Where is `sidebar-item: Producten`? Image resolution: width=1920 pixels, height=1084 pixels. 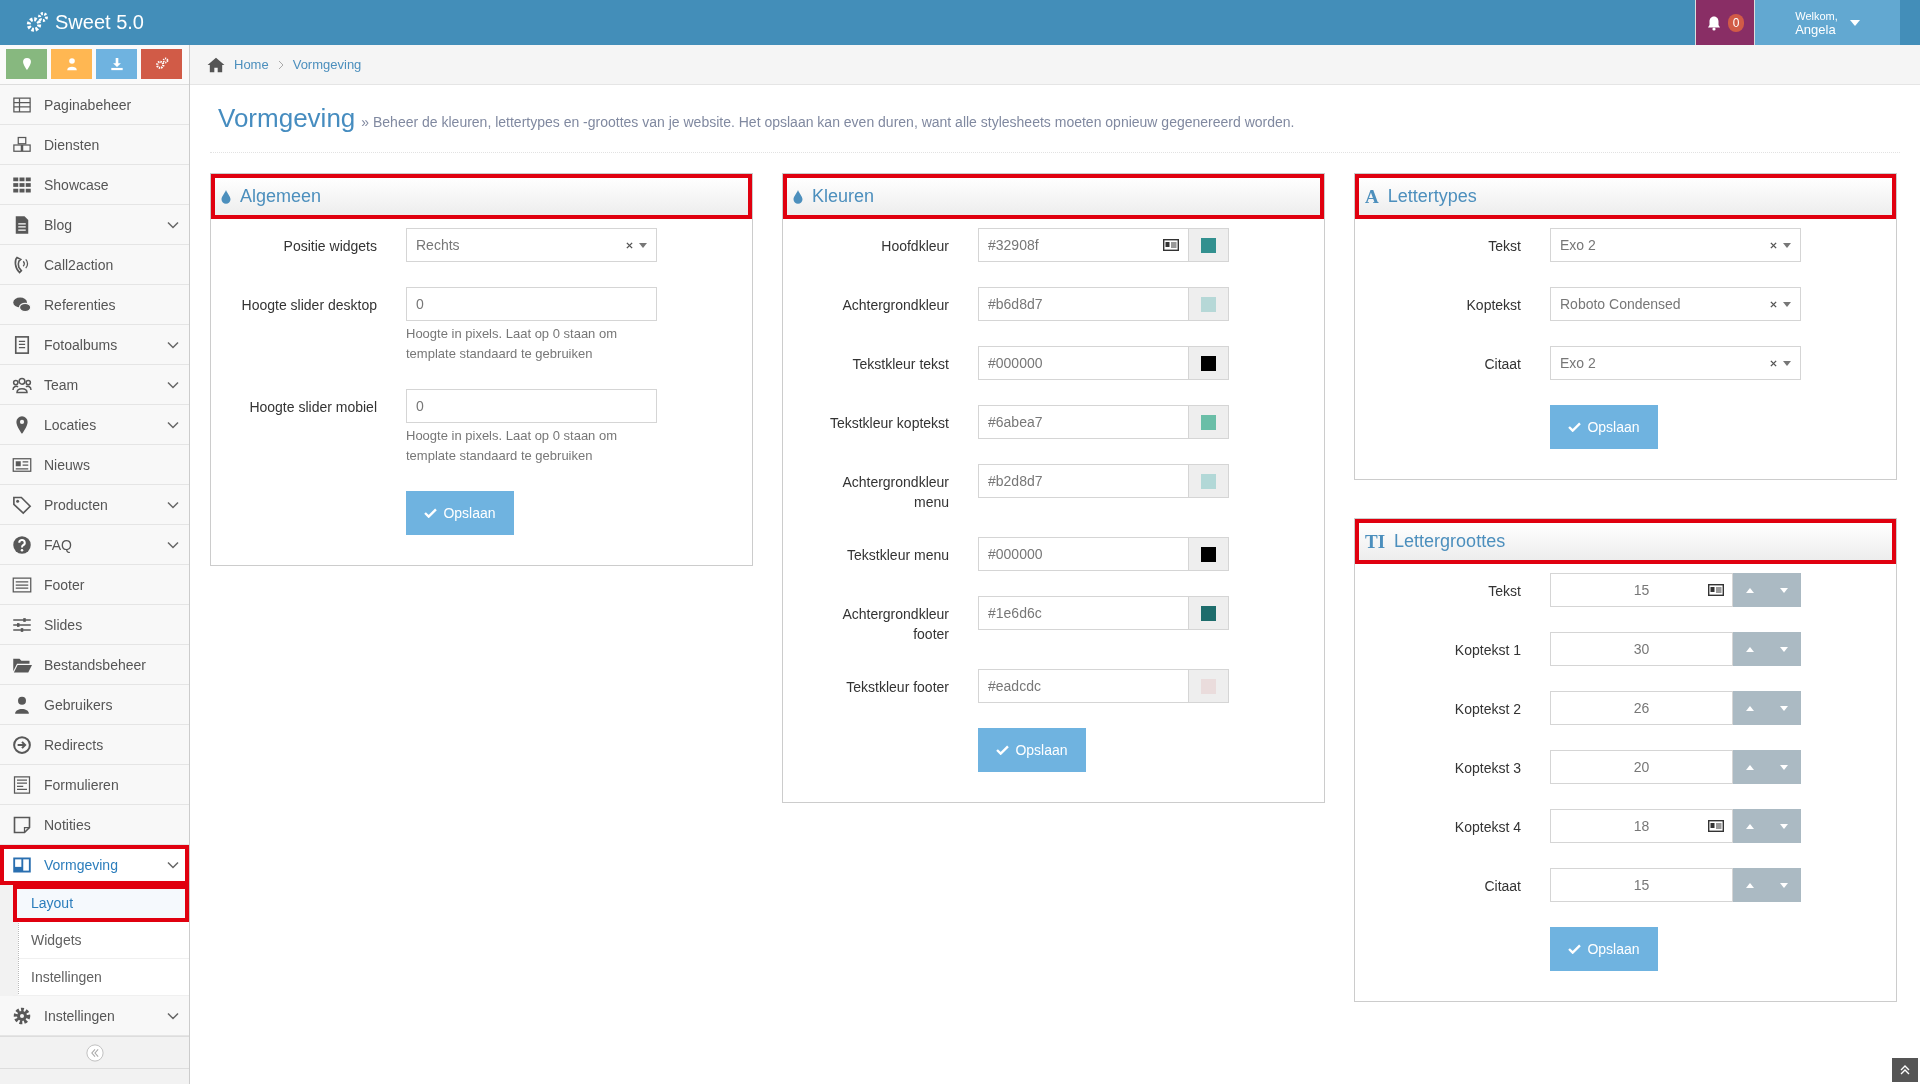 sidebar-item: Producten is located at coordinates (94, 505).